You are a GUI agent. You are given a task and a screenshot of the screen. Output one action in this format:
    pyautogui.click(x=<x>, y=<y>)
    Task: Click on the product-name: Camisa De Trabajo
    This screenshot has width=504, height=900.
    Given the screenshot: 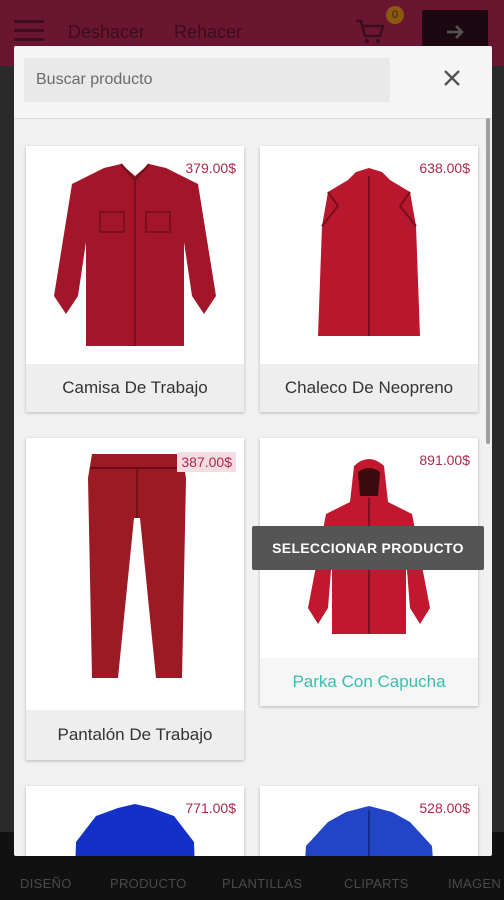 What is the action you would take?
    pyautogui.click(x=135, y=388)
    